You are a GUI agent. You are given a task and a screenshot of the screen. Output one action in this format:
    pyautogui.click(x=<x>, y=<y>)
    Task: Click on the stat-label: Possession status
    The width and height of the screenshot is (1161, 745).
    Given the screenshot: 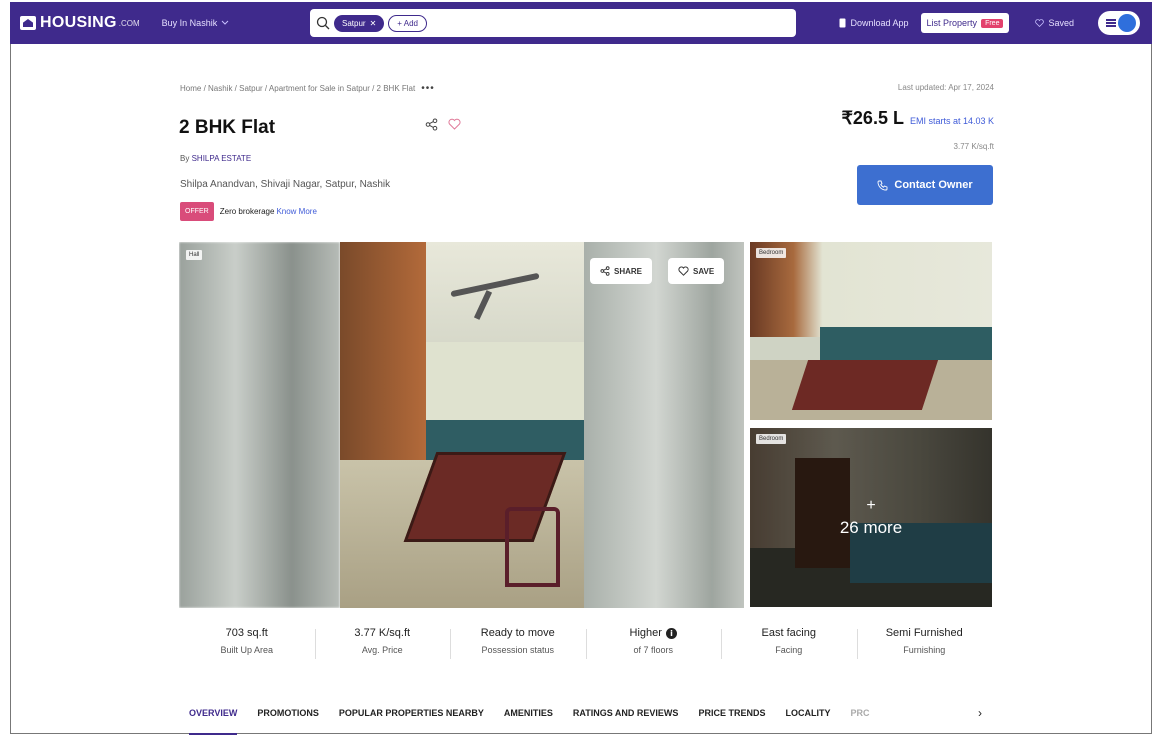 What is the action you would take?
    pyautogui.click(x=518, y=650)
    